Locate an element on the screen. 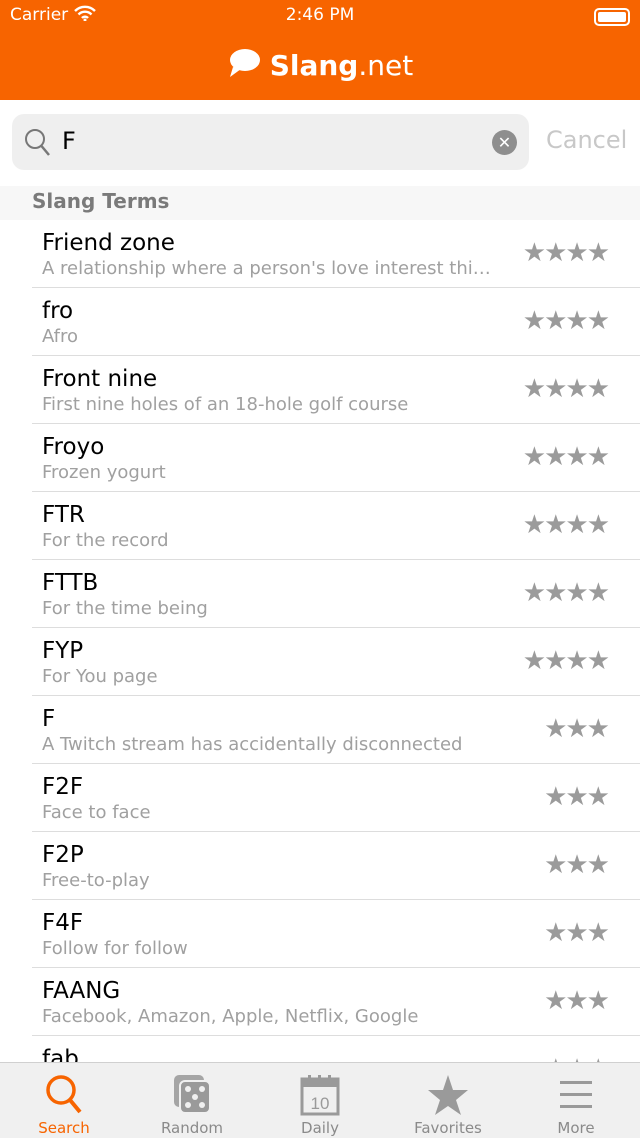 This screenshot has height=1138, width=640. definition: For You page is located at coordinates (100, 676).